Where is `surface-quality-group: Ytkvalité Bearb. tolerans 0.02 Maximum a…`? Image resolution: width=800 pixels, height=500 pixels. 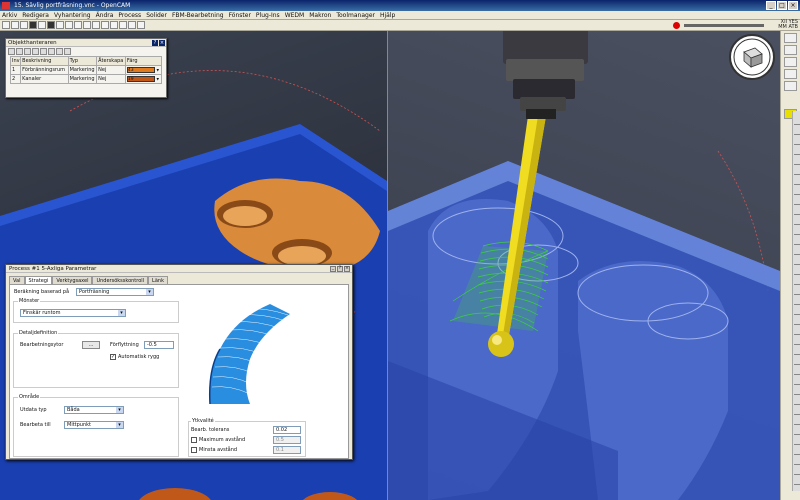 surface-quality-group: Ytkvalité Bearb. tolerans 0.02 Maximum a… is located at coordinates (247, 437).